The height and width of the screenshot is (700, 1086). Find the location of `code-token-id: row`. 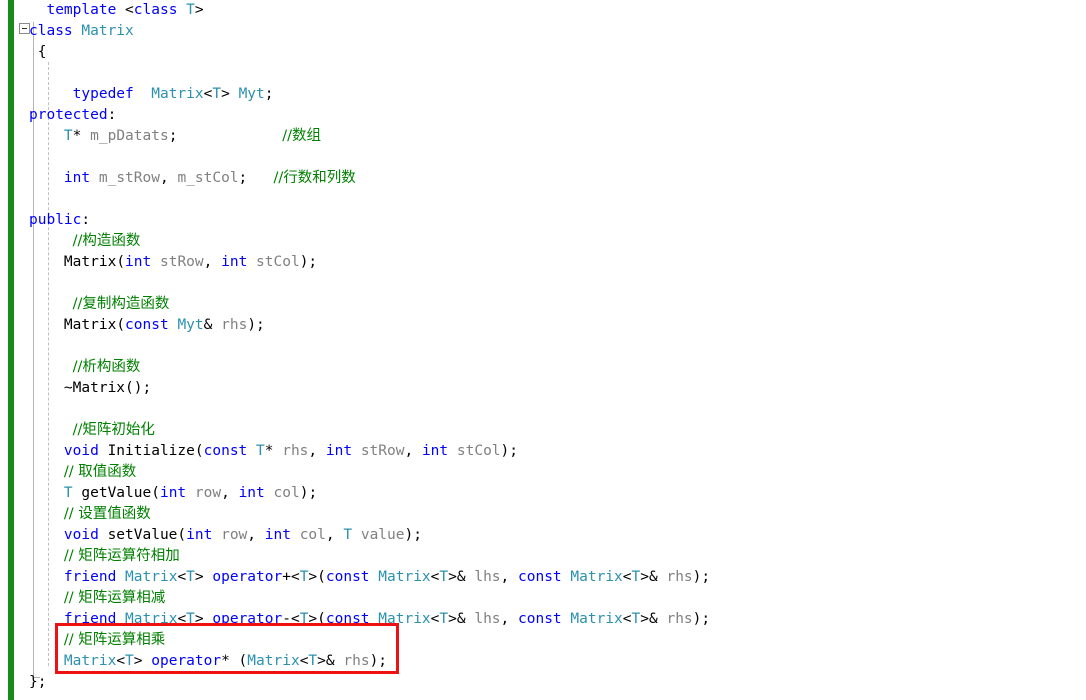

code-token-id: row is located at coordinates (208, 493).